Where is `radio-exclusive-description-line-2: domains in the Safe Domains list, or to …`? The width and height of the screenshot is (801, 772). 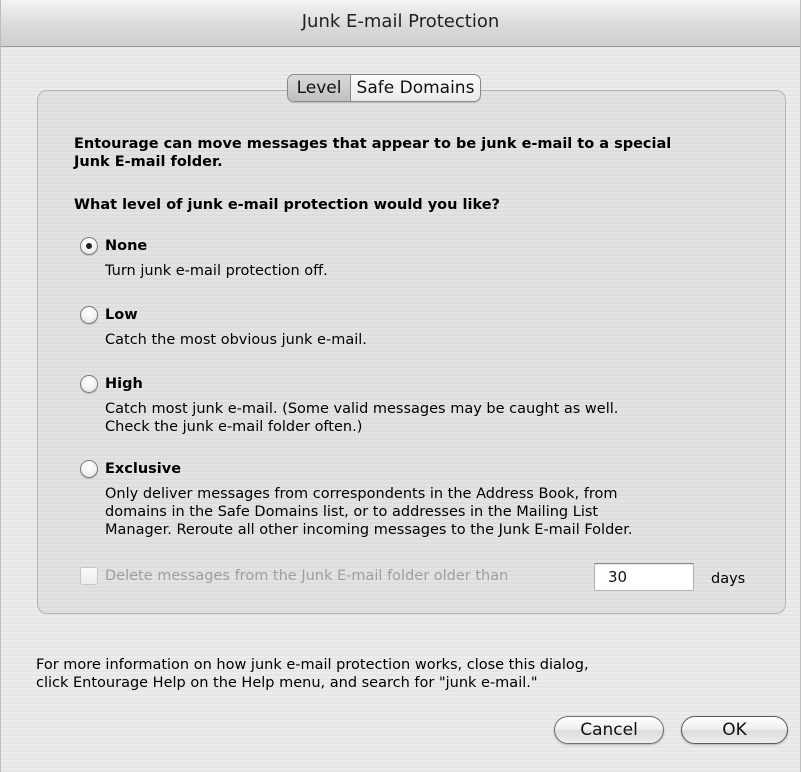 radio-exclusive-description-line-2: domains in the Safe Domains list, or to … is located at coordinates (352, 512).